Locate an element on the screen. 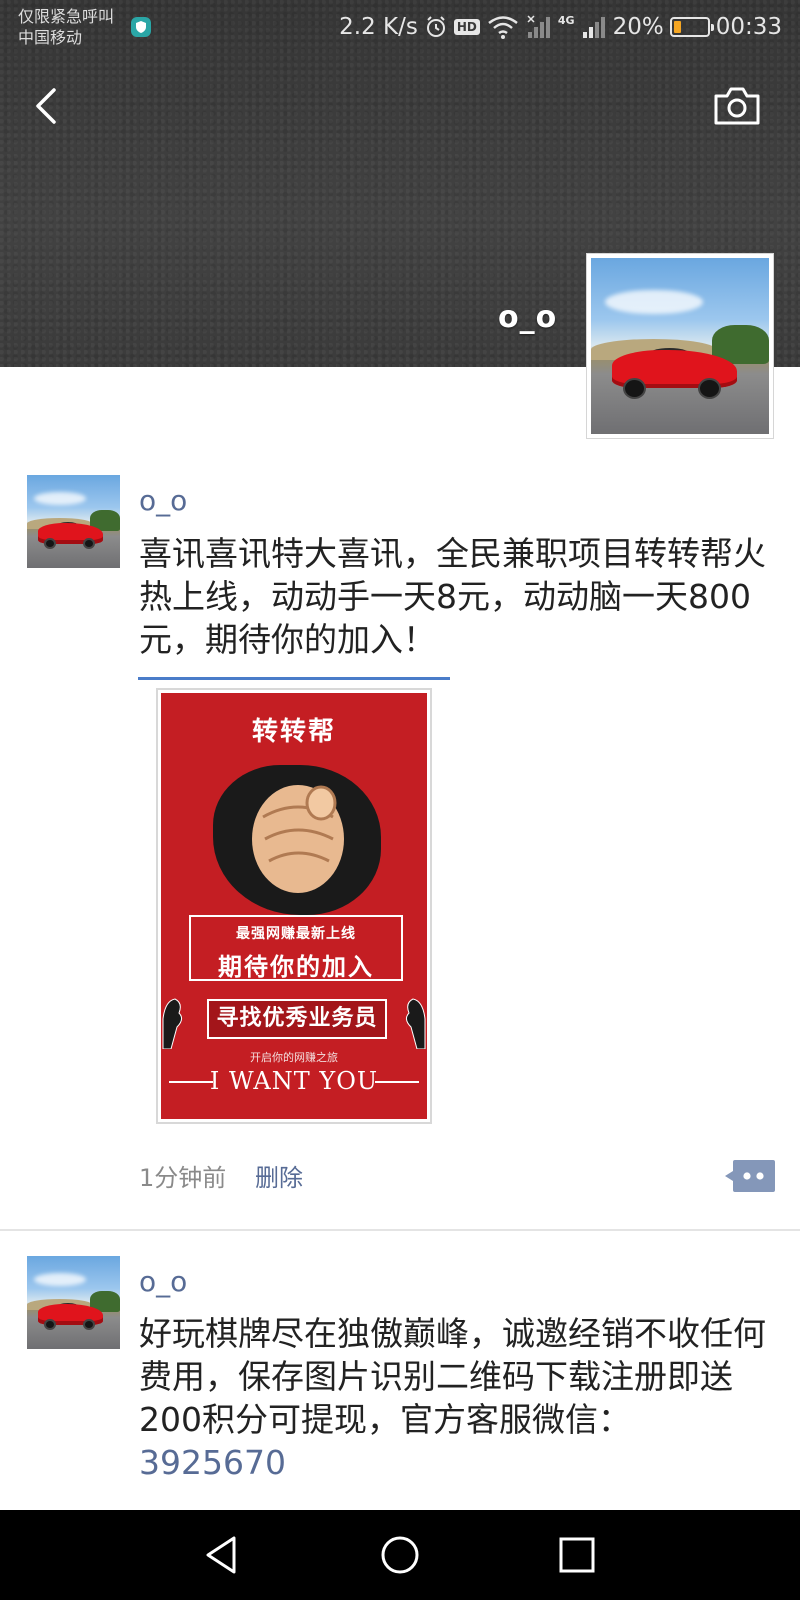 The image size is (800, 1600). nav-back-button is located at coordinates (223, 1555).